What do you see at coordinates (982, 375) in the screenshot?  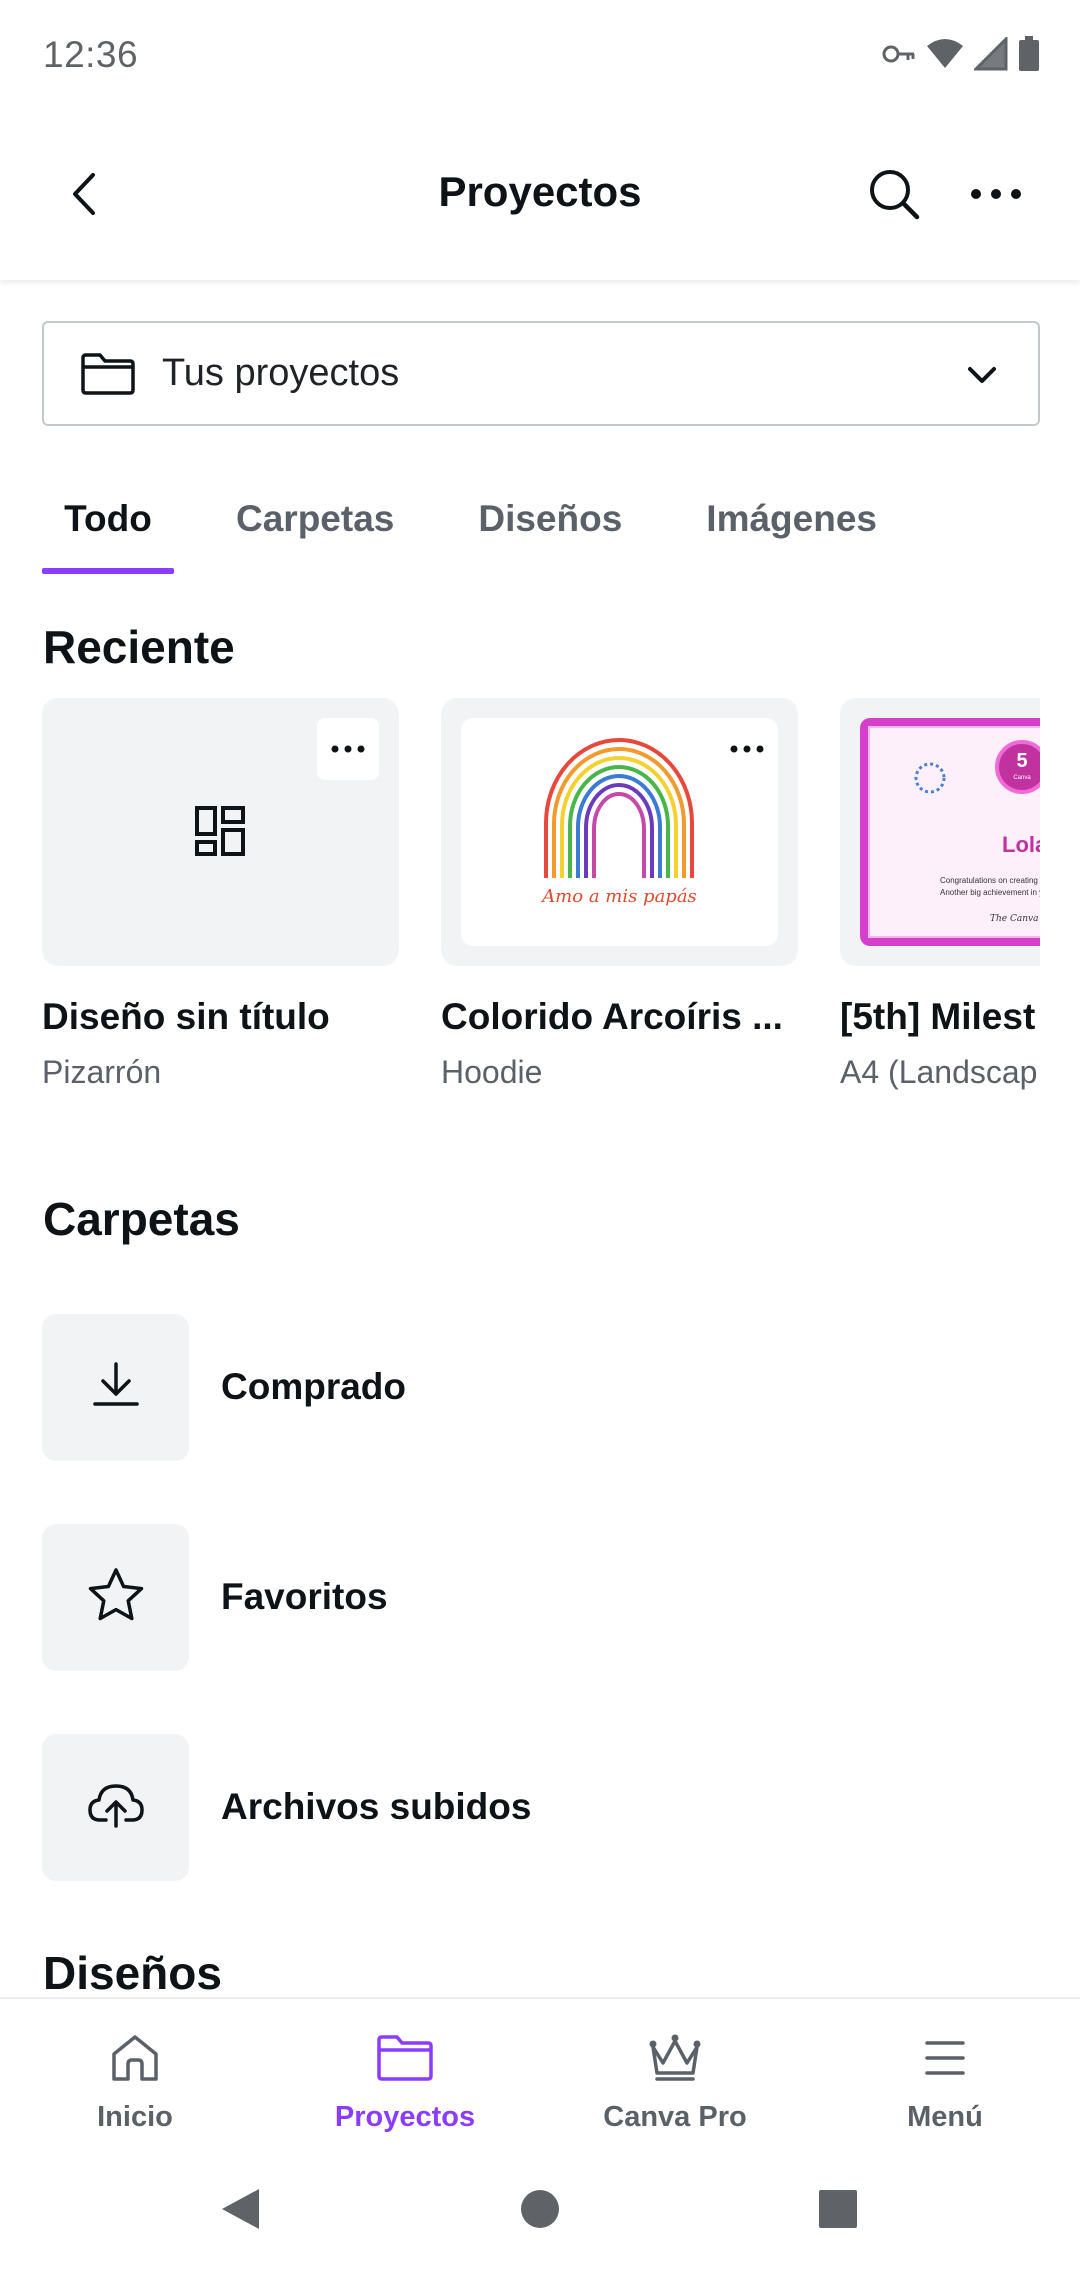 I see `chevron-down-icon` at bounding box center [982, 375].